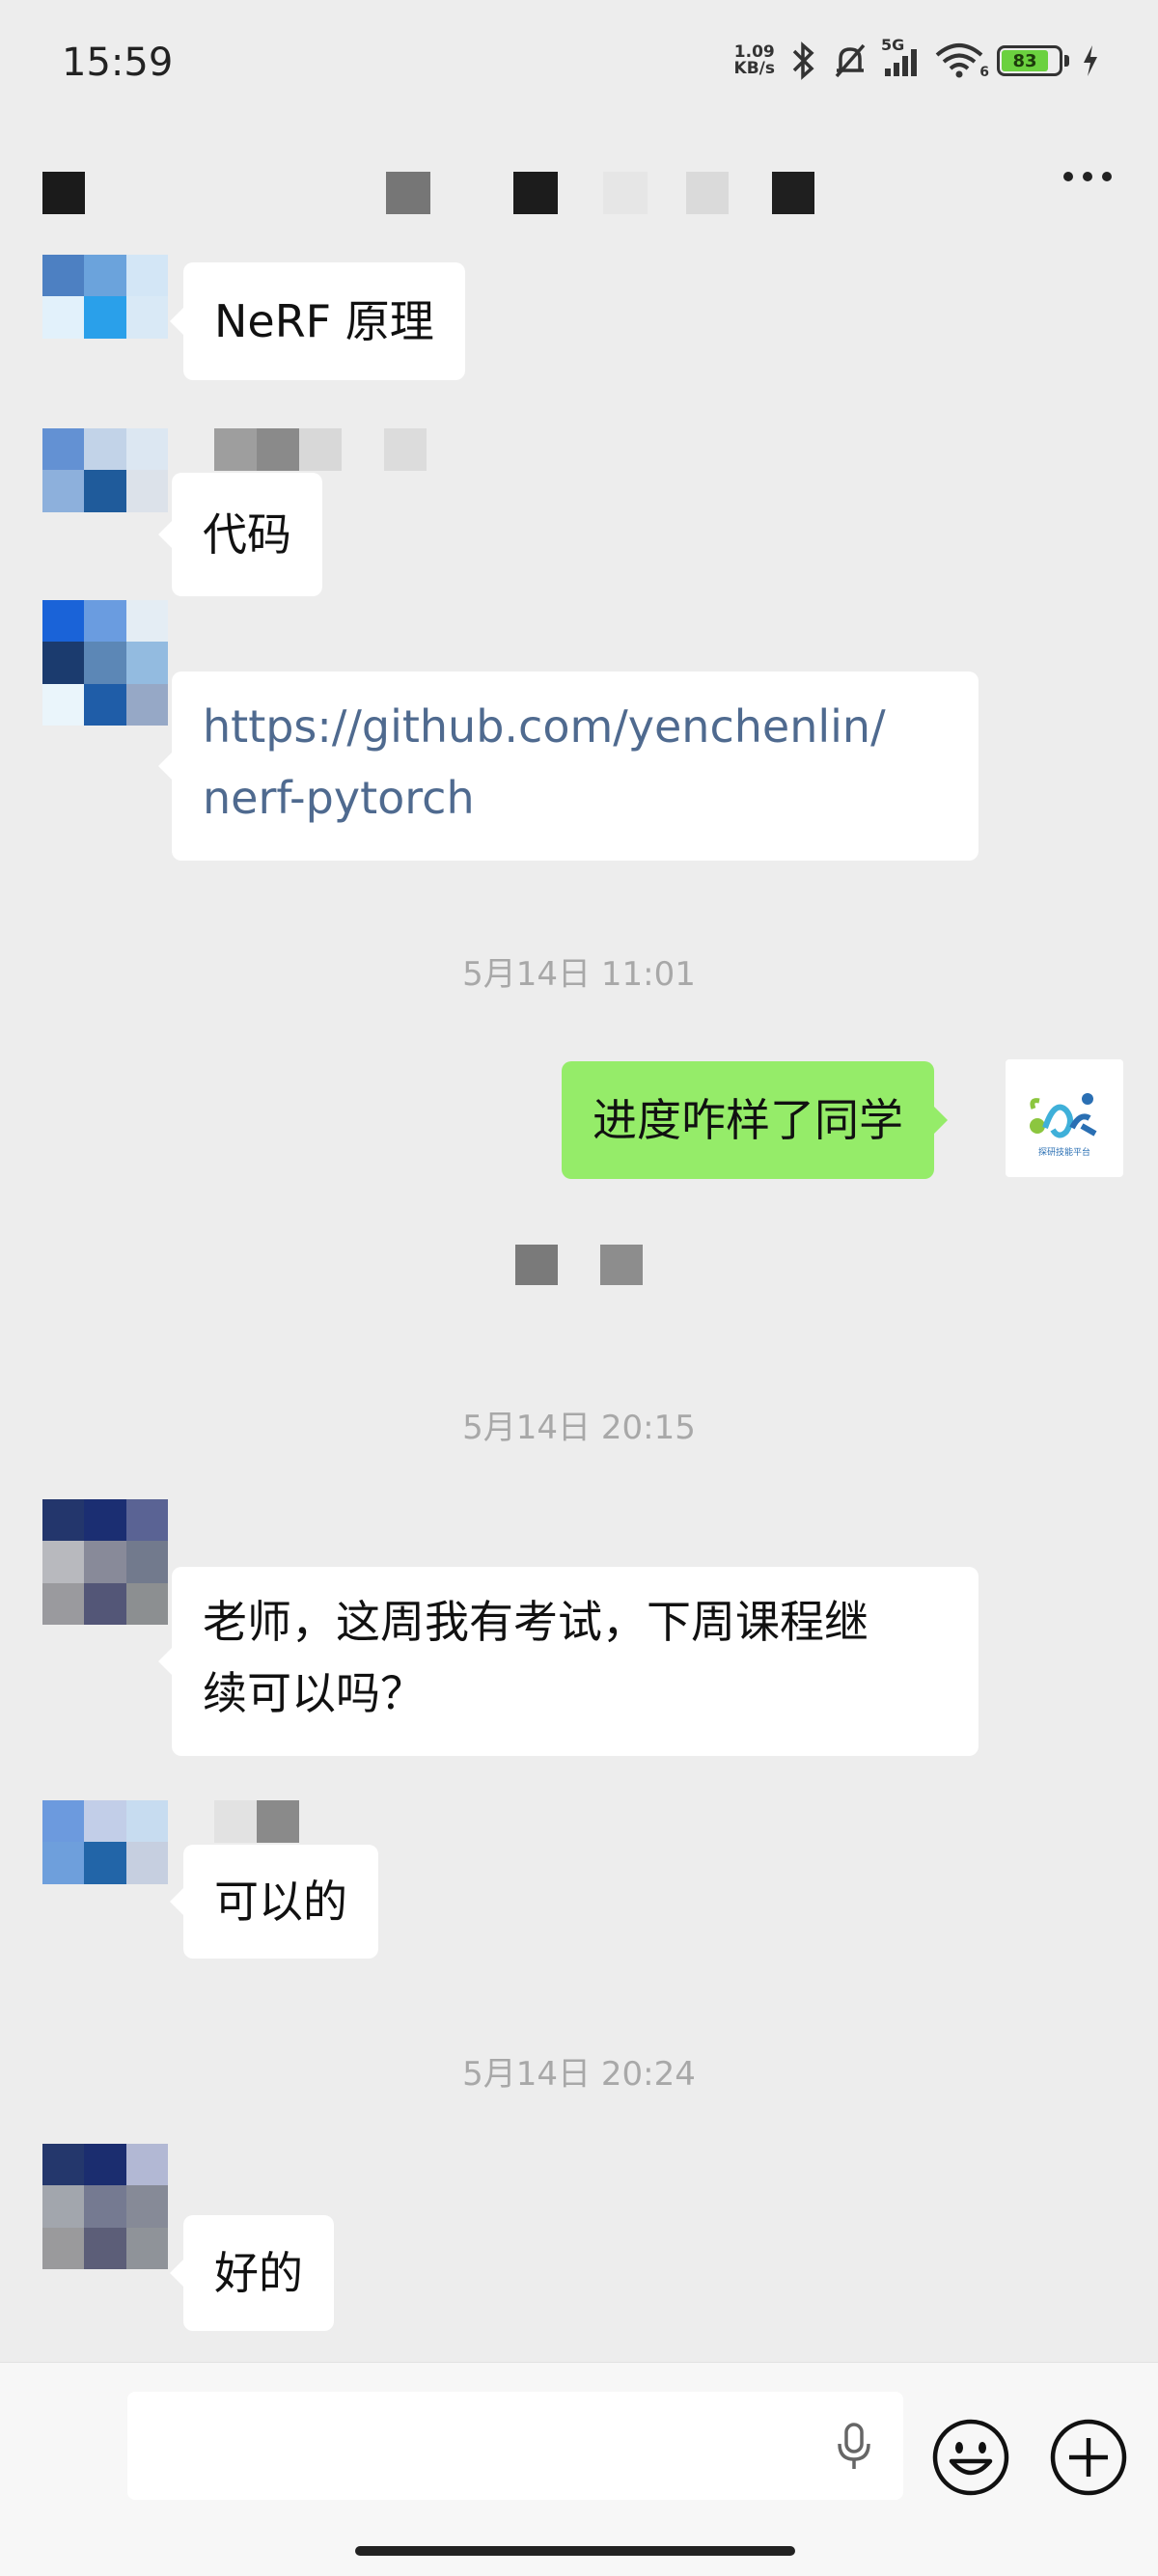 This screenshot has height=2576, width=1158. What do you see at coordinates (258, 2273) in the screenshot?
I see `message-text: 好的` at bounding box center [258, 2273].